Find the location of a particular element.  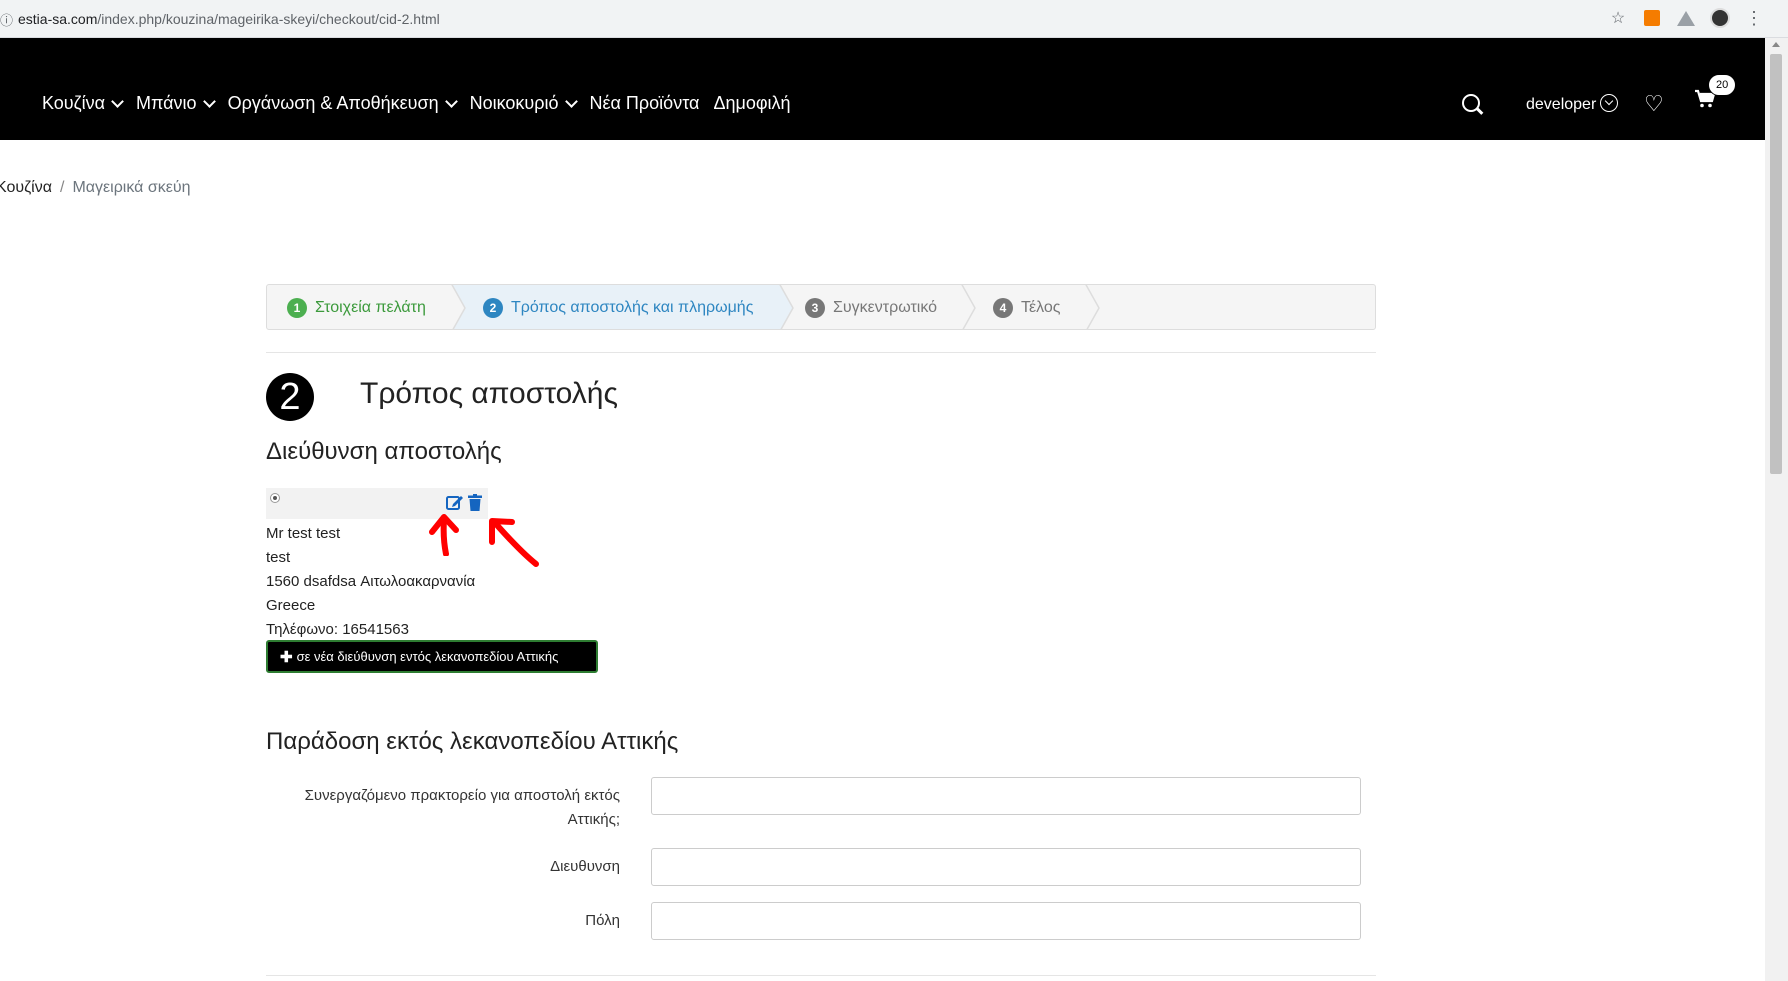

annotation-arrow-icon is located at coordinates (514, 542).